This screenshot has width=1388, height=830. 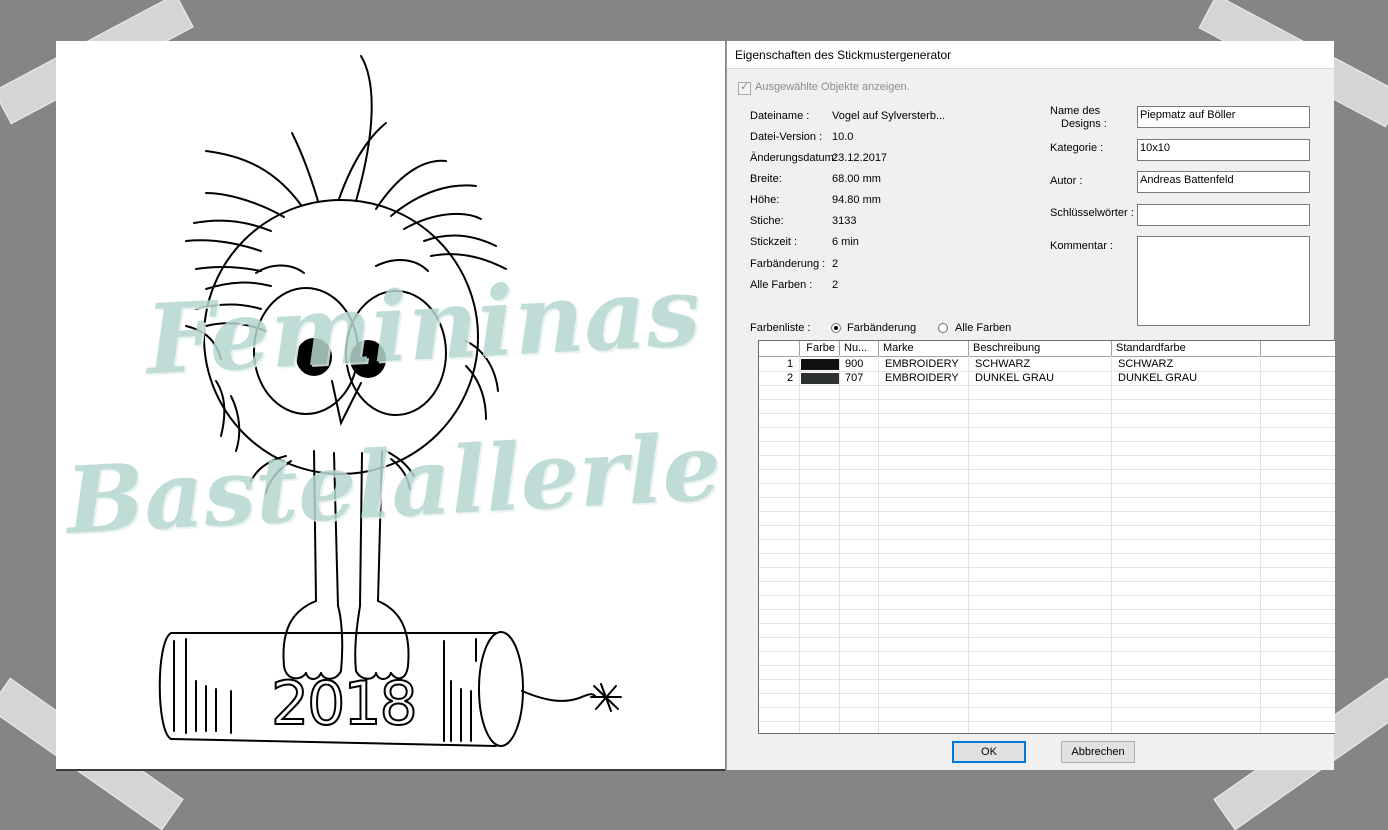 What do you see at coordinates (1040, 348) in the screenshot?
I see `col-header-description: Beschreibung` at bounding box center [1040, 348].